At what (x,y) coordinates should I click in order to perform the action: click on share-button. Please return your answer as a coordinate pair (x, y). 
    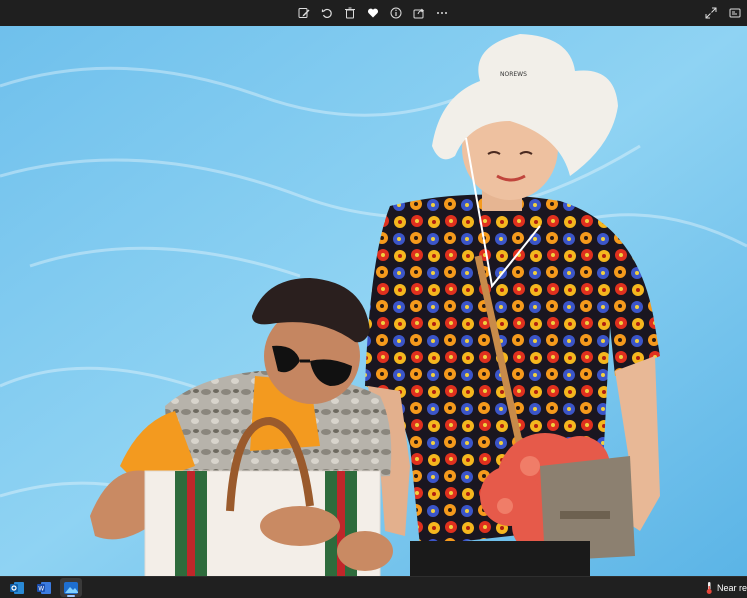
    Looking at the image, I should click on (419, 13).